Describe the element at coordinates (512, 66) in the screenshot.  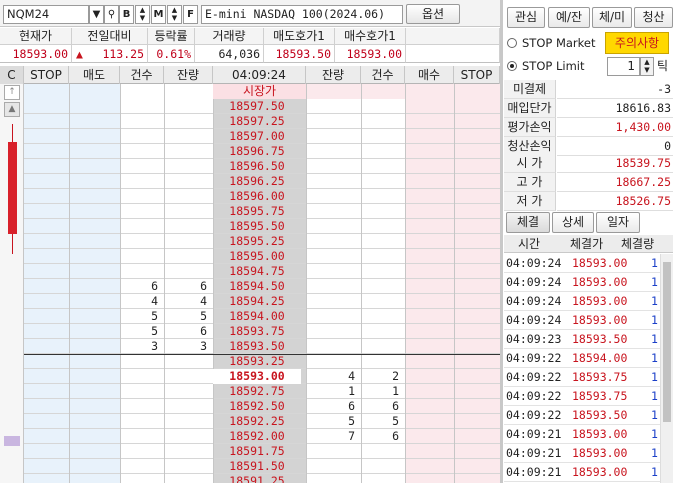
I see `radio-checked-icon` at that location.